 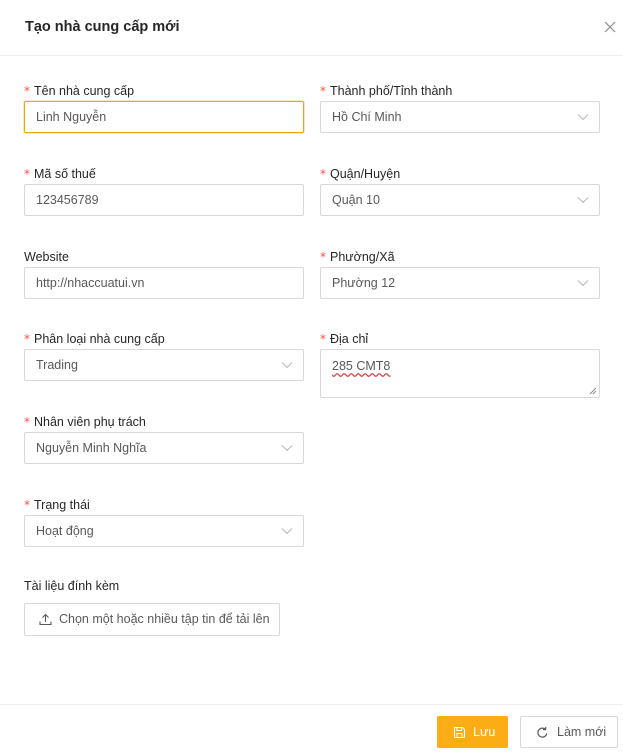 What do you see at coordinates (349, 339) in the screenshot?
I see `address-label-text: Địa chỉ` at bounding box center [349, 339].